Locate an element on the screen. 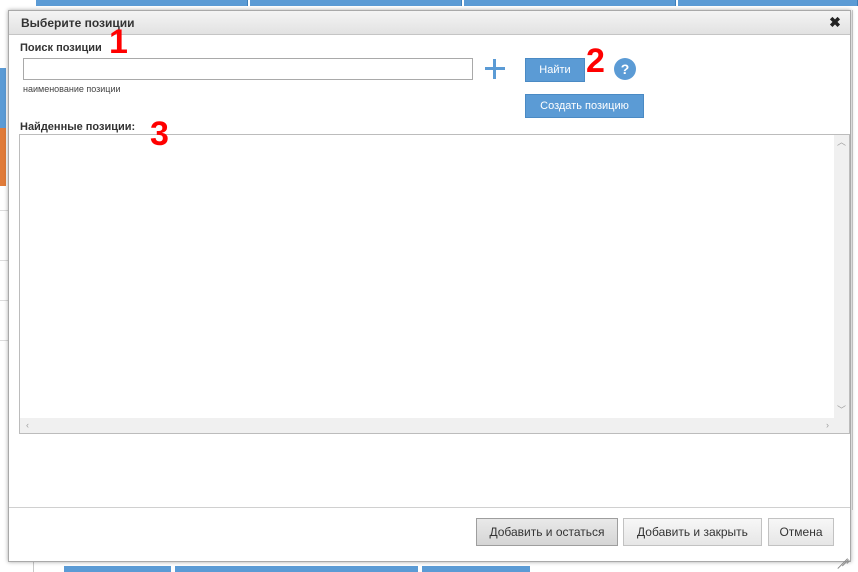 The width and height of the screenshot is (858, 572). background-right-panel is located at coordinates (855, 260).